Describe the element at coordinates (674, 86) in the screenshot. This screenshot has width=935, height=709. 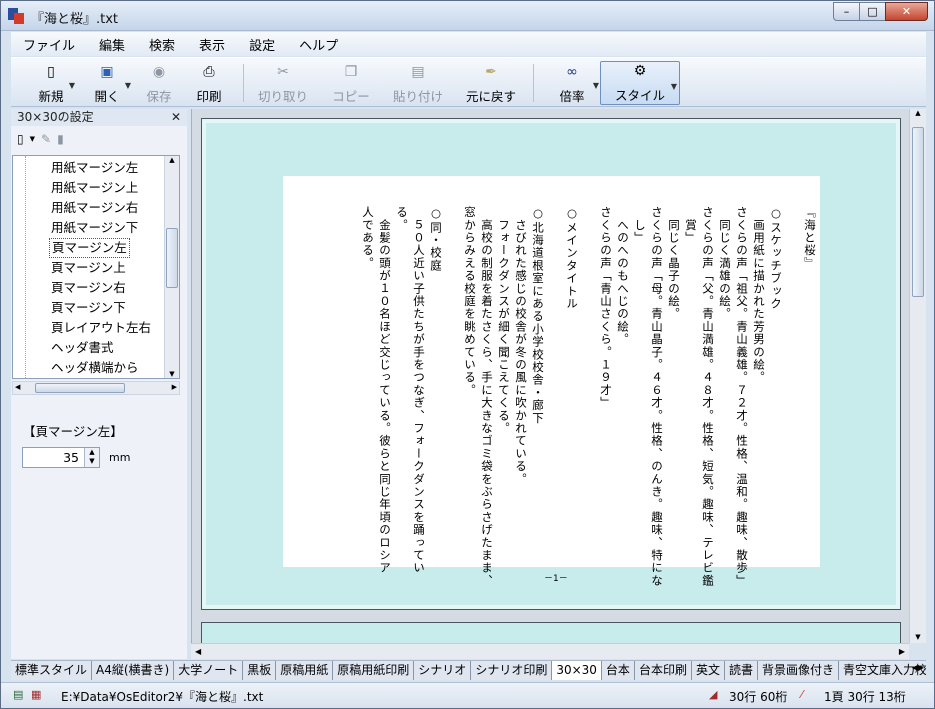
I see `style-dropdown-arrow-icon: ▼` at that location.